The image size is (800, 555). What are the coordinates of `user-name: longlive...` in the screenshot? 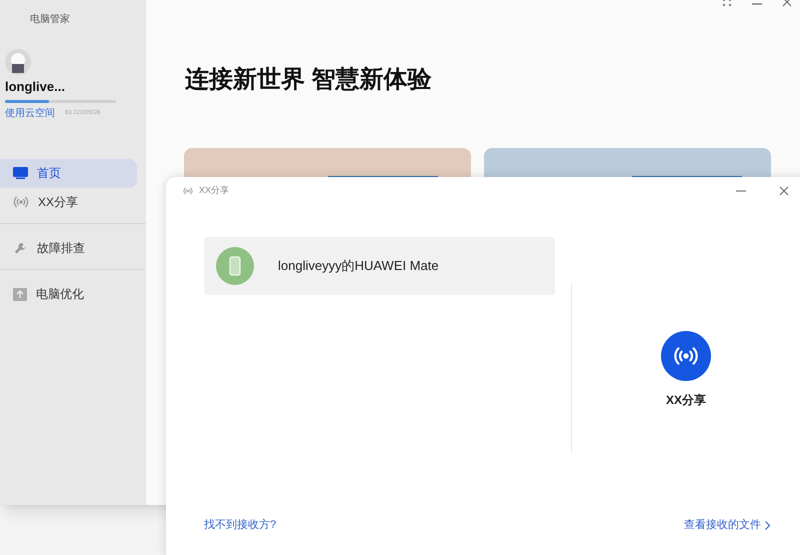 It's located at (35, 87).